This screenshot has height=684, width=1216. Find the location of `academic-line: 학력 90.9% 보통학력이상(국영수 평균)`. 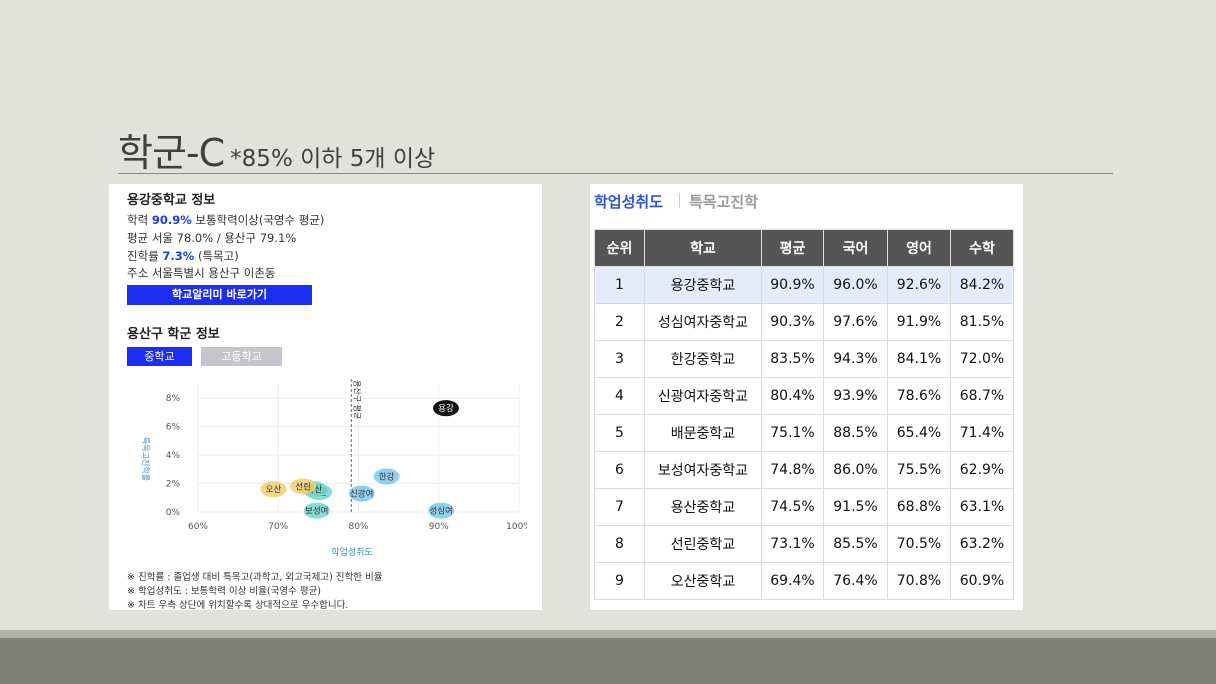

academic-line: 학력 90.9% 보통학력이상(국영수 평균) is located at coordinates (225, 220).